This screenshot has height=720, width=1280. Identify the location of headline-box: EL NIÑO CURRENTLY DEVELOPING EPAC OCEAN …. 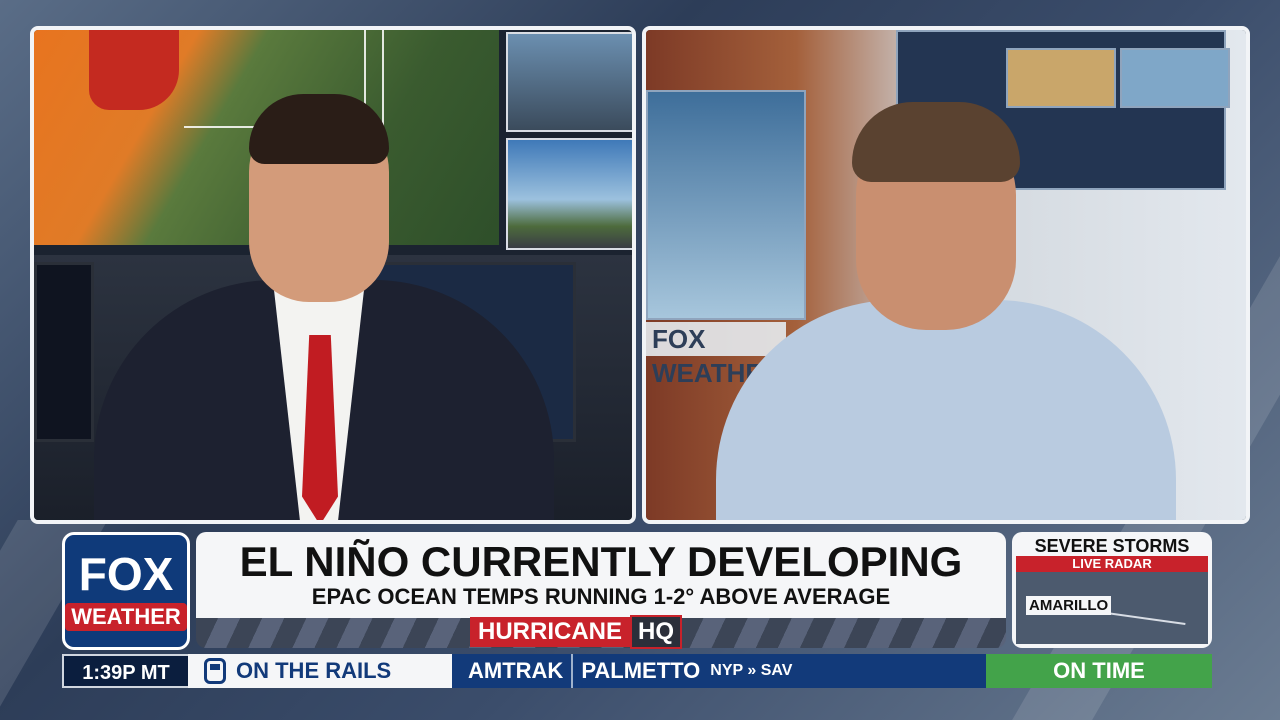
(601, 575).